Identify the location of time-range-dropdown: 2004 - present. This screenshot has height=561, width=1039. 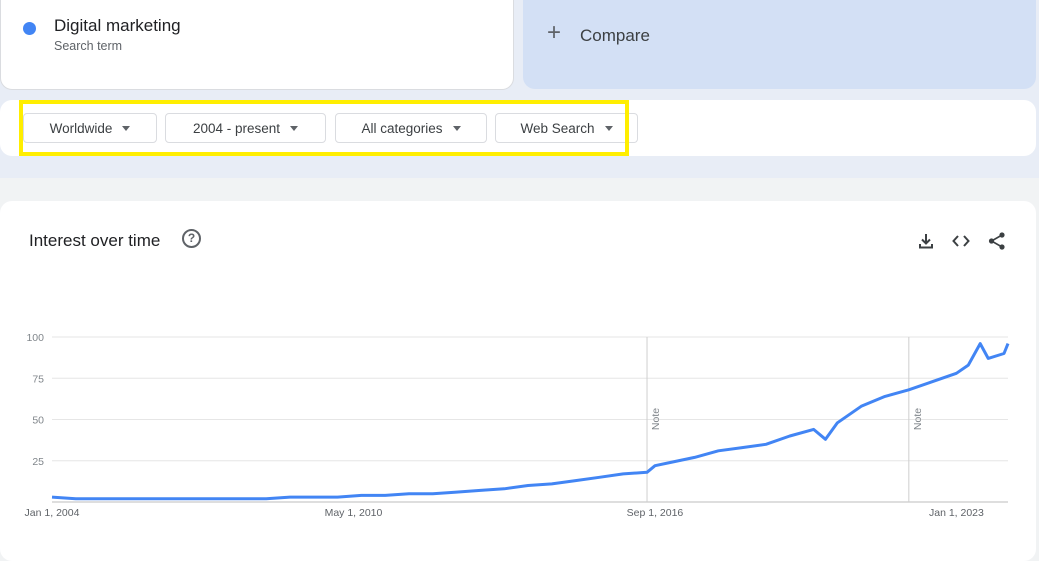
(245, 128).